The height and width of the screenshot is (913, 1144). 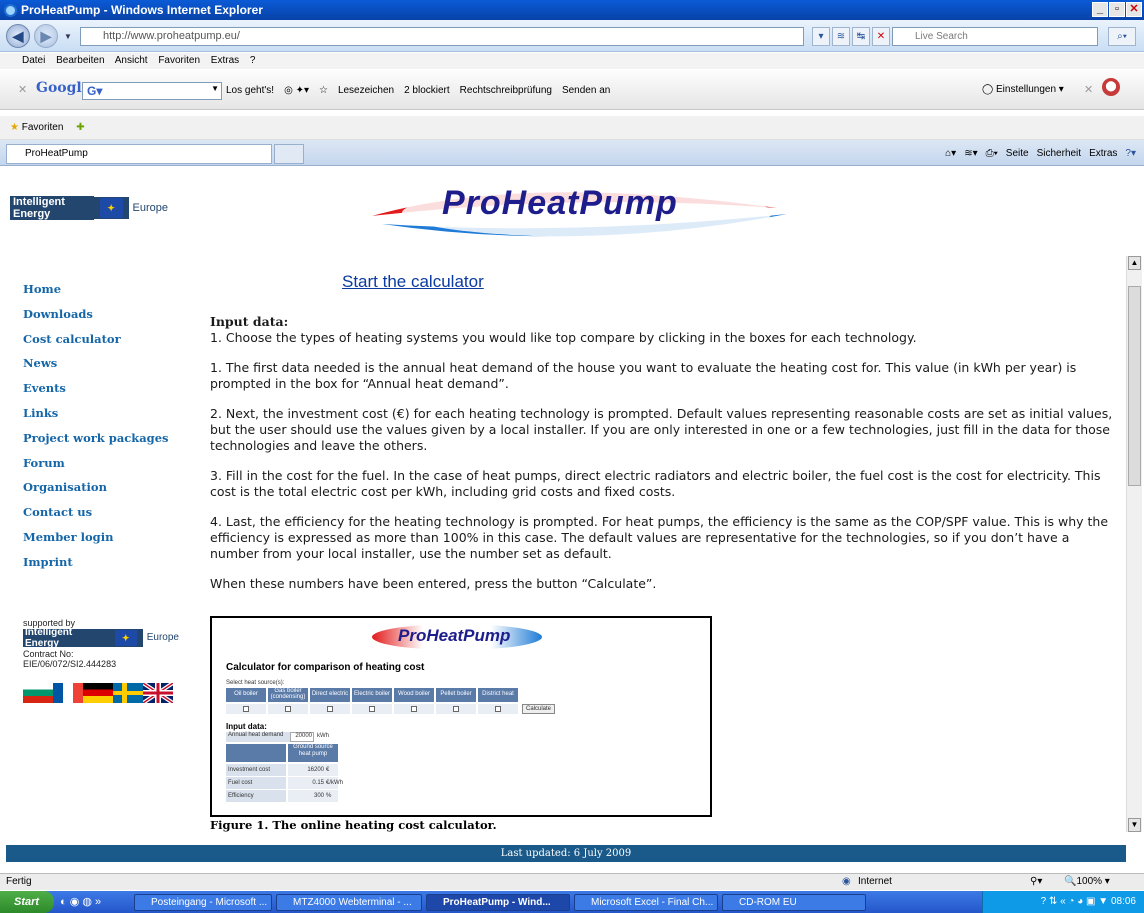 I want to click on google-icons: ◎ ✦▾, so click(x=296, y=91).